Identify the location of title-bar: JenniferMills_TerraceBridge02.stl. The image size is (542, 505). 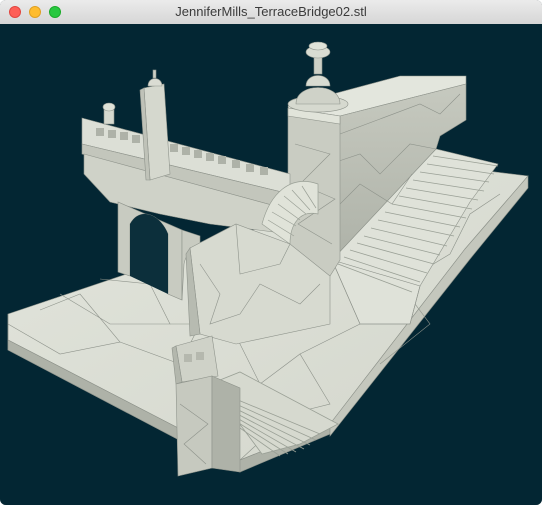
(271, 12).